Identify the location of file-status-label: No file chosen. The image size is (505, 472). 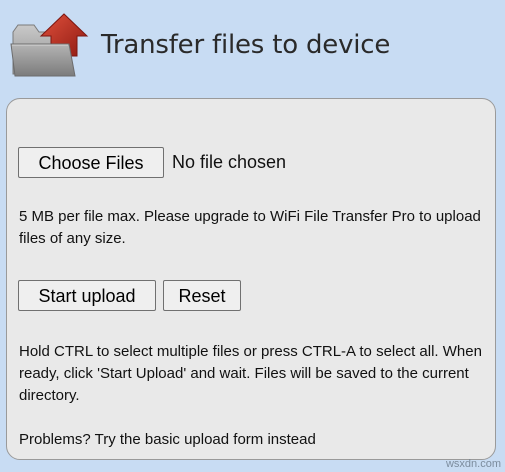
(229, 162).